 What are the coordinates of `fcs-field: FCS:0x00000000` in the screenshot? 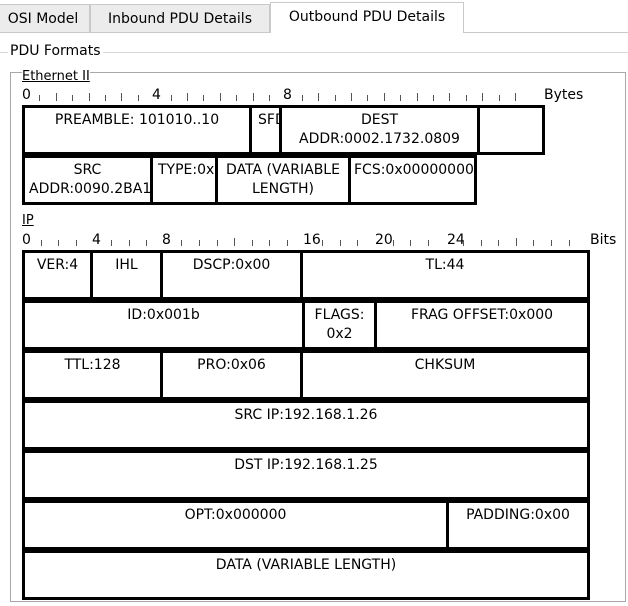 It's located at (412, 180).